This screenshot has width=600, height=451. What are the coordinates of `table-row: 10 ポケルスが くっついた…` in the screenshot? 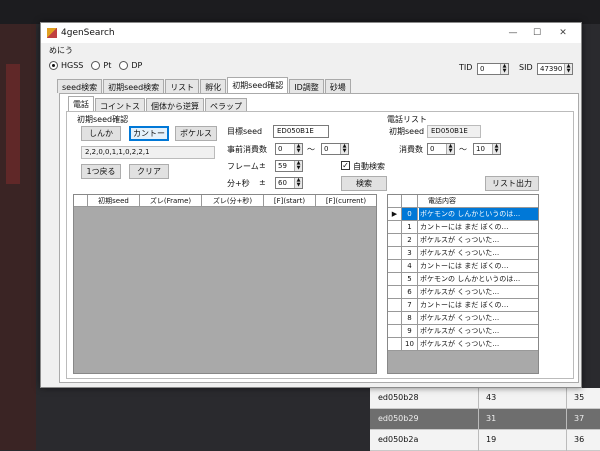 It's located at (463, 344).